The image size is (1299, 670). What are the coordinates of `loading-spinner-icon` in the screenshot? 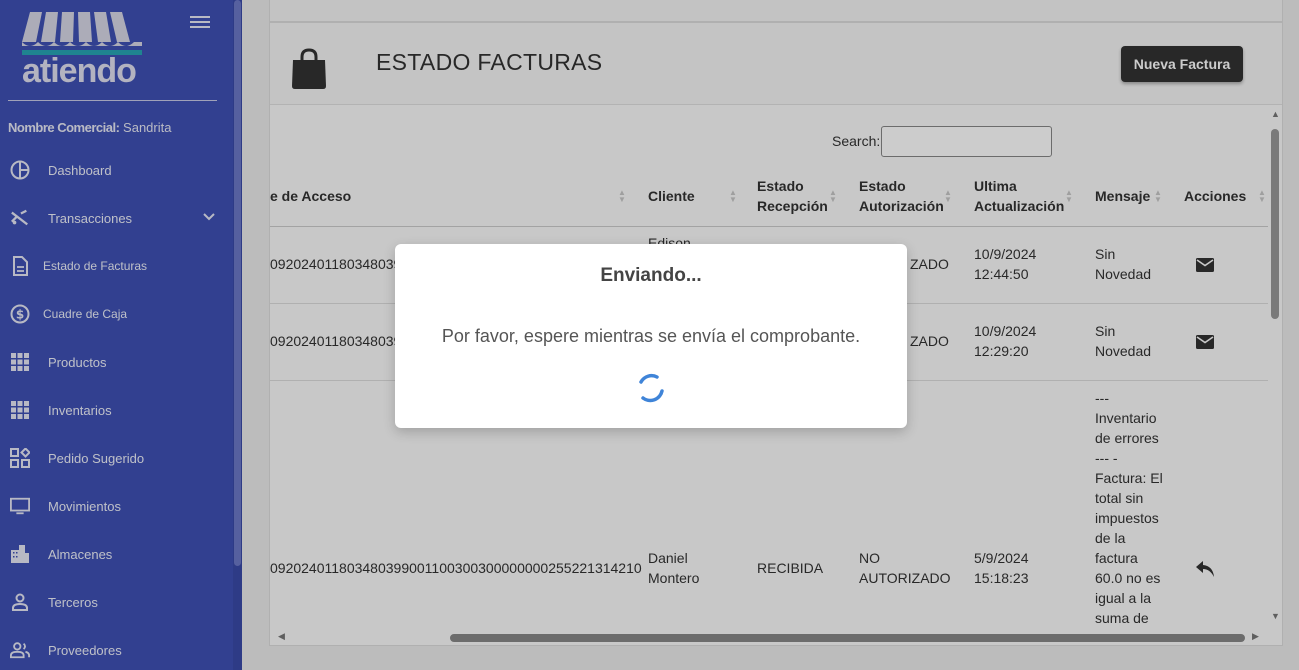 It's located at (651, 388).